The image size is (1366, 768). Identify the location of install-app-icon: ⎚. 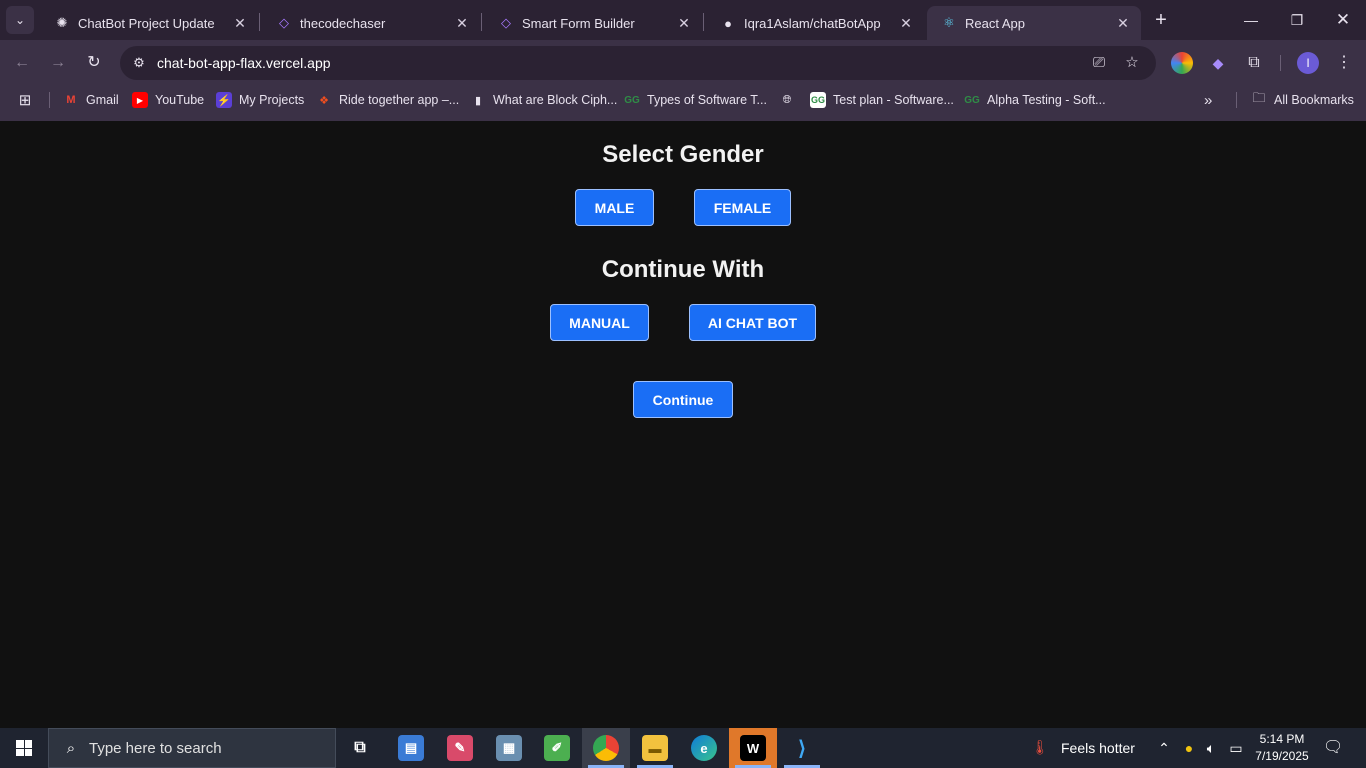
(1099, 63).